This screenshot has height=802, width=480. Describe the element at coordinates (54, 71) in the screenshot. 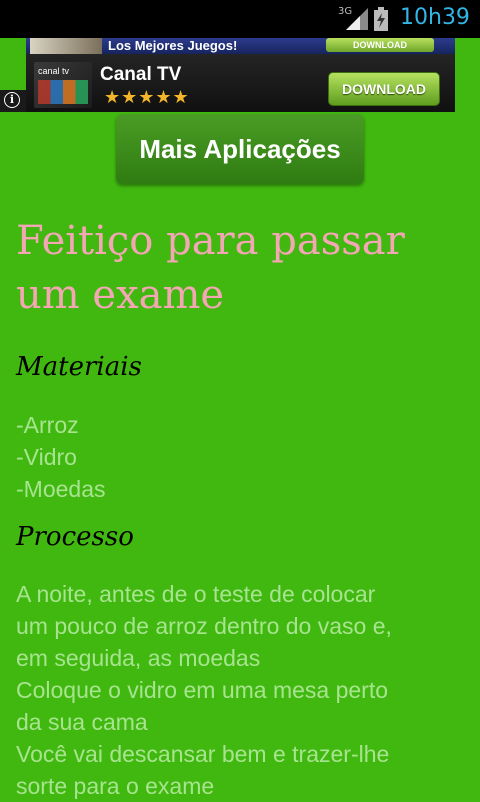

I see `ad-thumbnail-brand: canal tv` at that location.